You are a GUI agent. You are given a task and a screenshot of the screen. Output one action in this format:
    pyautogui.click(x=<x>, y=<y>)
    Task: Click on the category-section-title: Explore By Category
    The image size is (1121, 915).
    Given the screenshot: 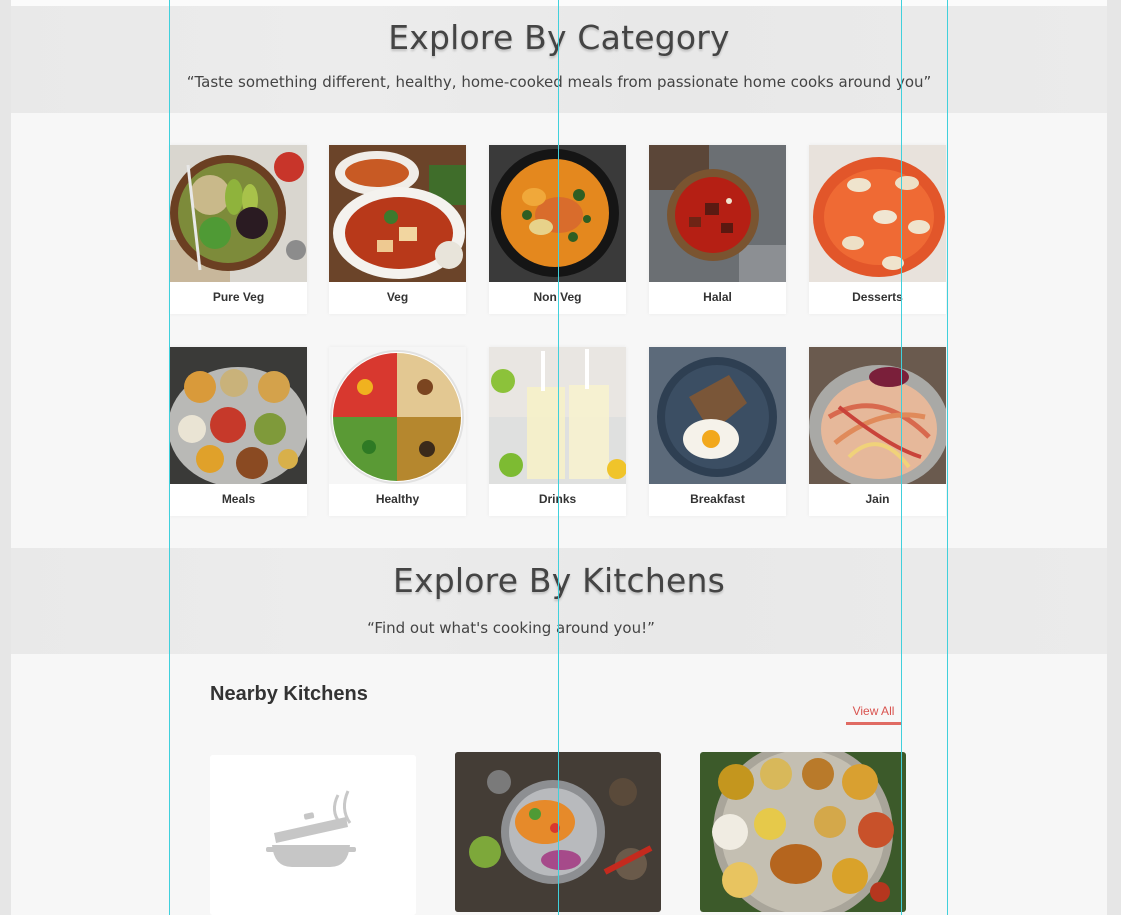 What is the action you would take?
    pyautogui.click(x=559, y=37)
    